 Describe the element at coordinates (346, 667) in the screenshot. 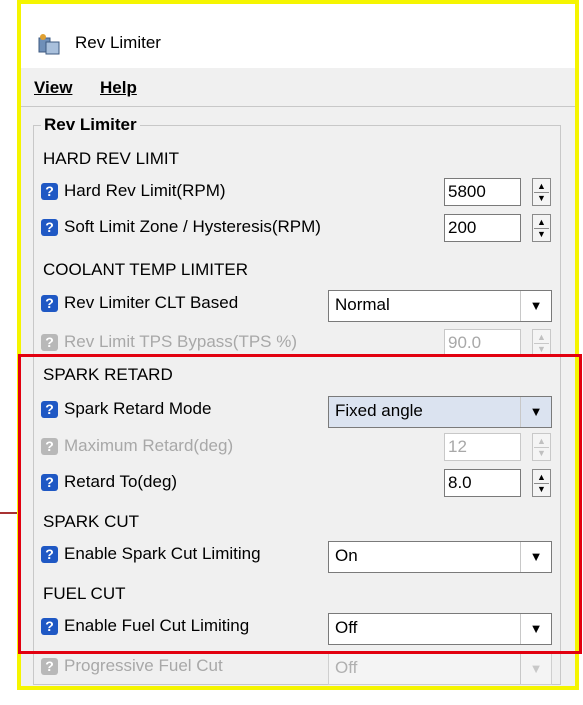

I see `progressive-fuel-cut-value: Off` at that location.